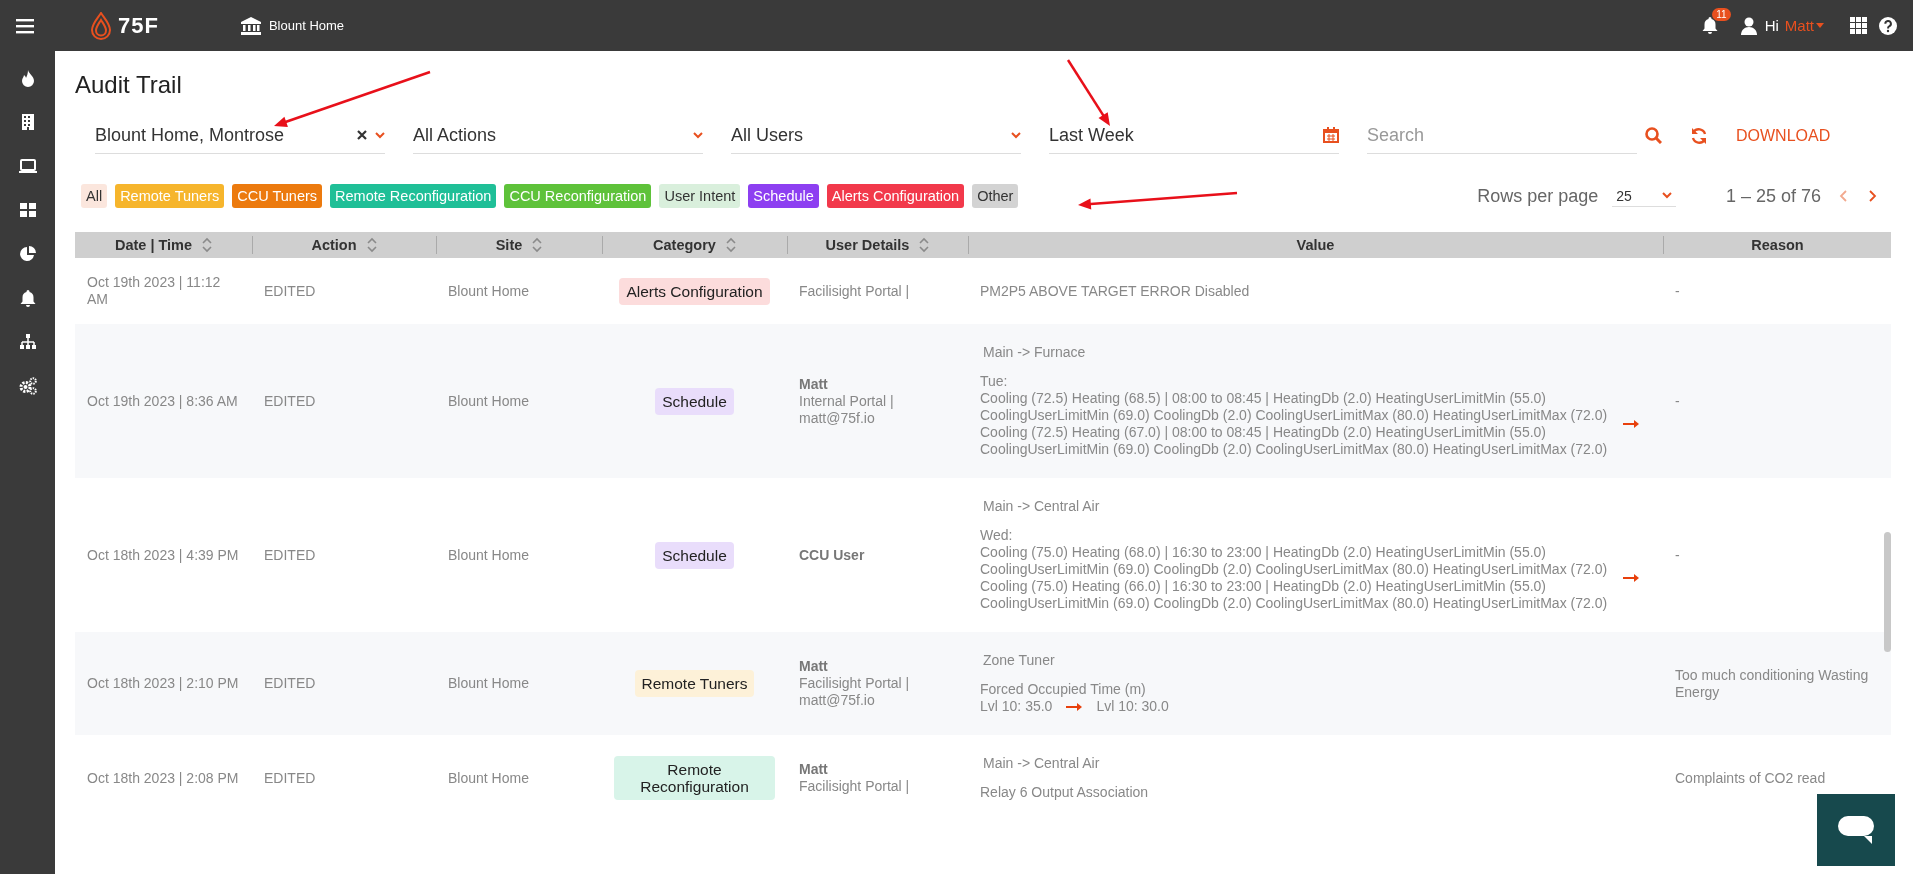 The width and height of the screenshot is (1913, 874). I want to click on gears-icon, so click(27, 386).